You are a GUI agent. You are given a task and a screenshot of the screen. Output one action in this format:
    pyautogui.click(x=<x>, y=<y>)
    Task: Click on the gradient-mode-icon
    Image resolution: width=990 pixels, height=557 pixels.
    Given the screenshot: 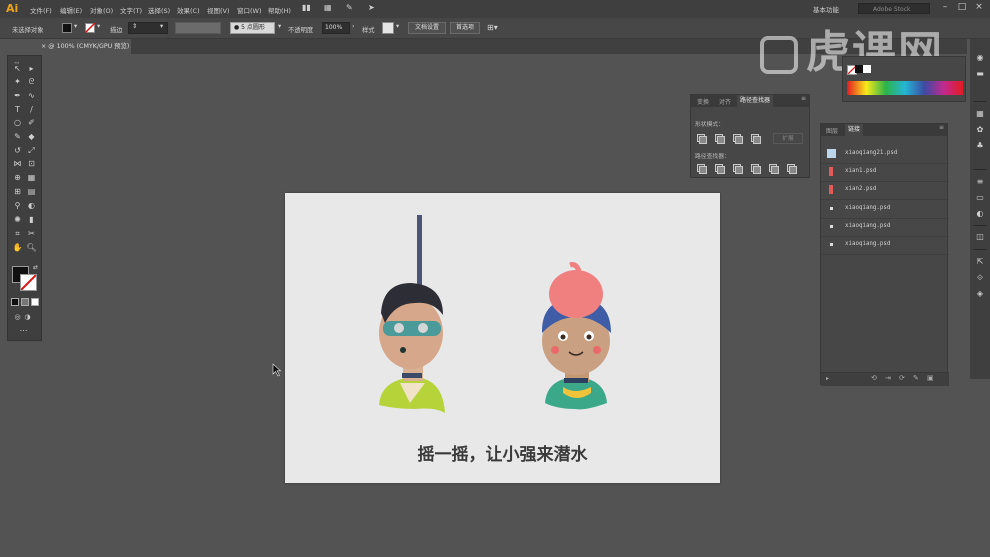 What is the action you would take?
    pyautogui.click(x=25, y=302)
    